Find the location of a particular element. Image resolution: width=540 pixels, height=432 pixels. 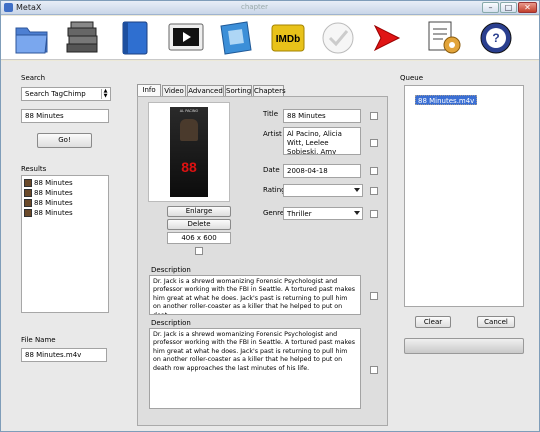

poster-number-text: 88 is located at coordinates (189, 167).